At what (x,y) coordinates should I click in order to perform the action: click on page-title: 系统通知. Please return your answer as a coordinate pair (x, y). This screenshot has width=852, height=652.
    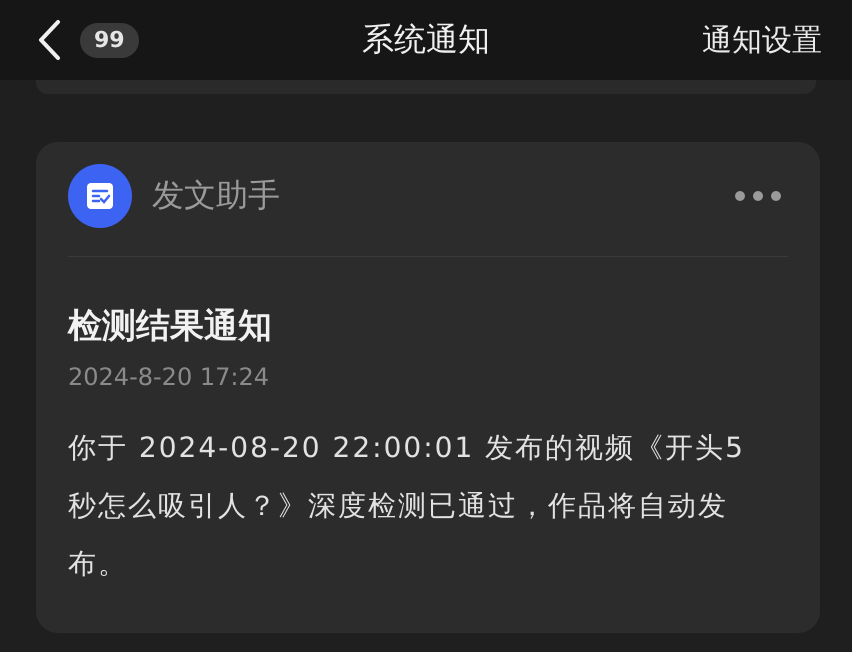
    Looking at the image, I should click on (426, 39).